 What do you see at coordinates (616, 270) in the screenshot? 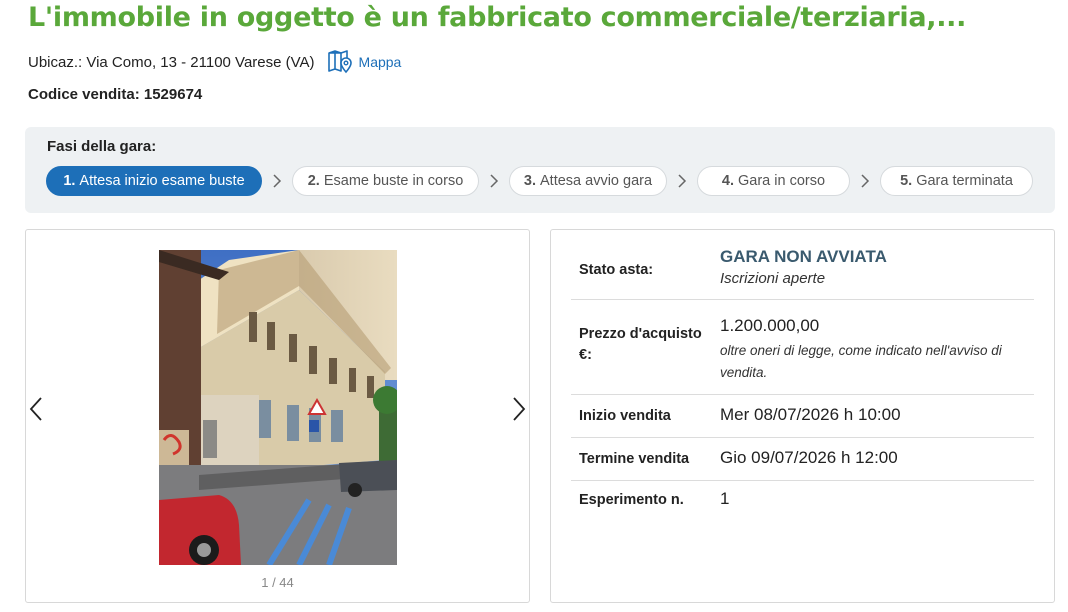
I see `detail-label: Stato asta:` at bounding box center [616, 270].